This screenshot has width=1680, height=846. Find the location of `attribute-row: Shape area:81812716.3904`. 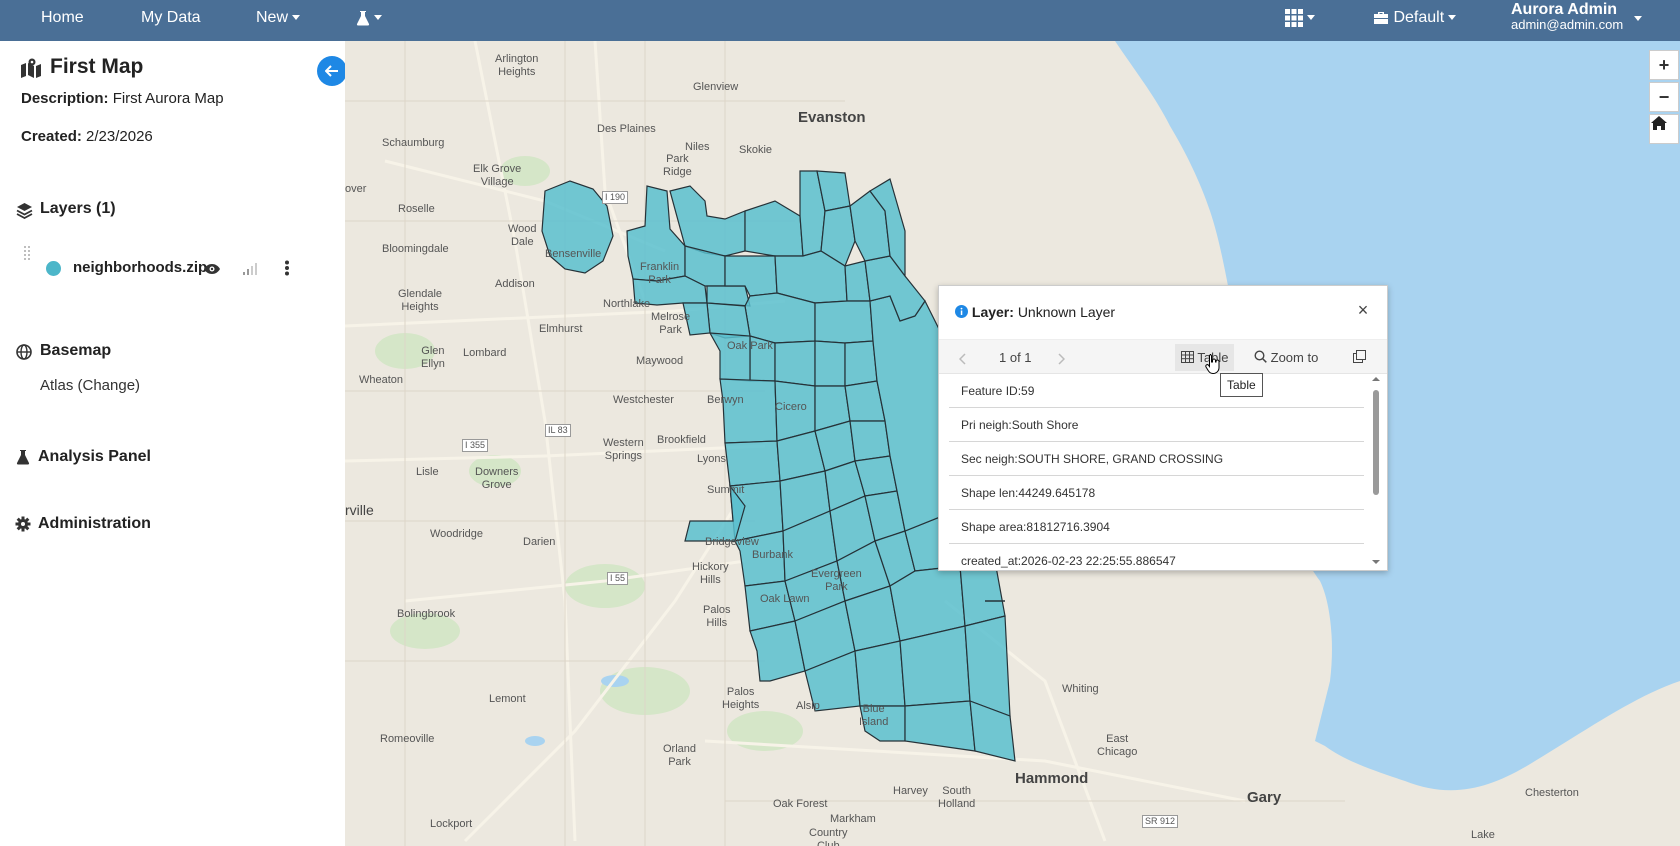

attribute-row: Shape area:81812716.3904 is located at coordinates (1156, 527).